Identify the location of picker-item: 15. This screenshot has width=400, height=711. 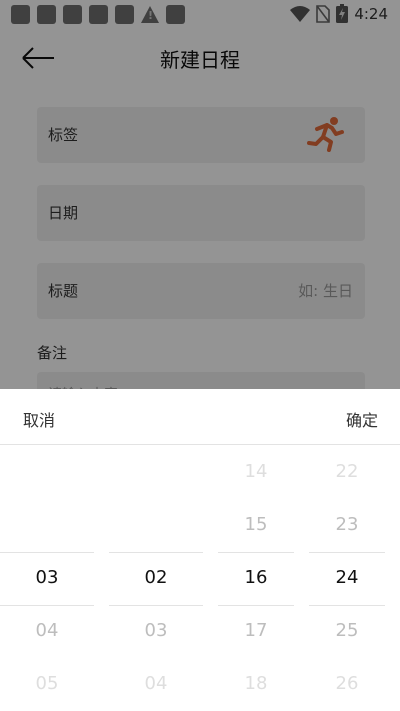
(256, 524).